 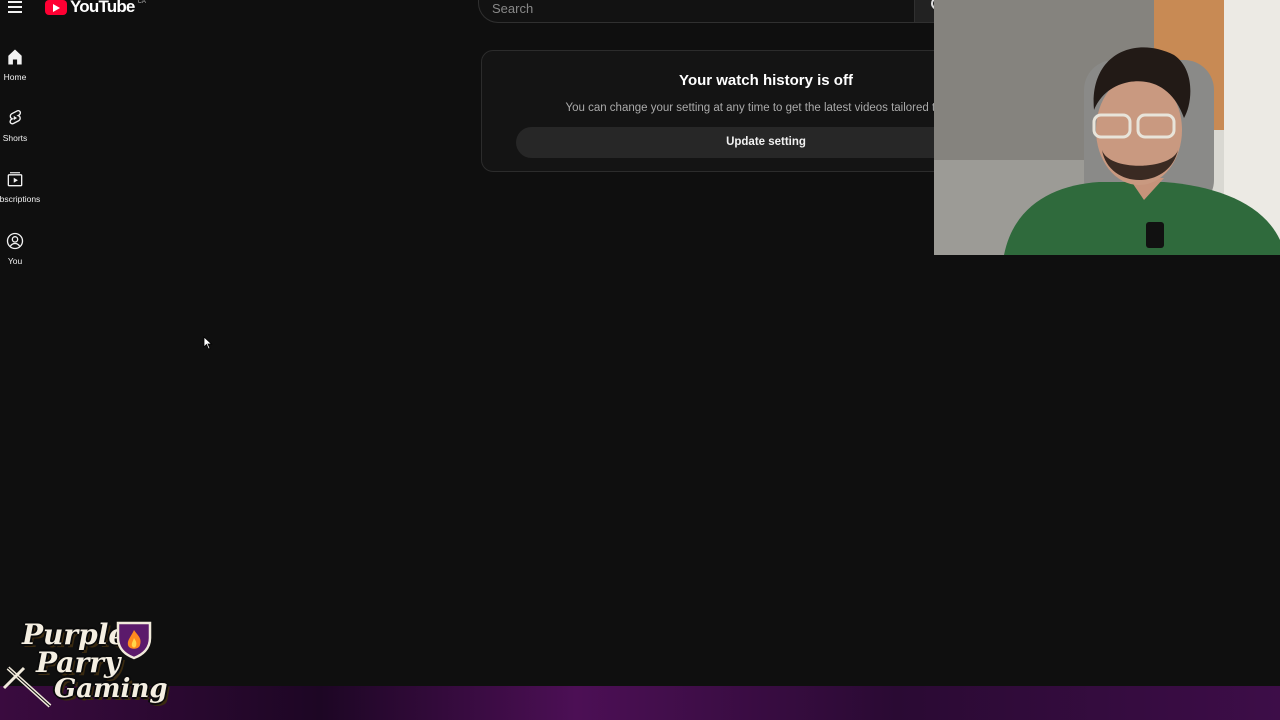 I want to click on shield-flame-icon, so click(x=134, y=640).